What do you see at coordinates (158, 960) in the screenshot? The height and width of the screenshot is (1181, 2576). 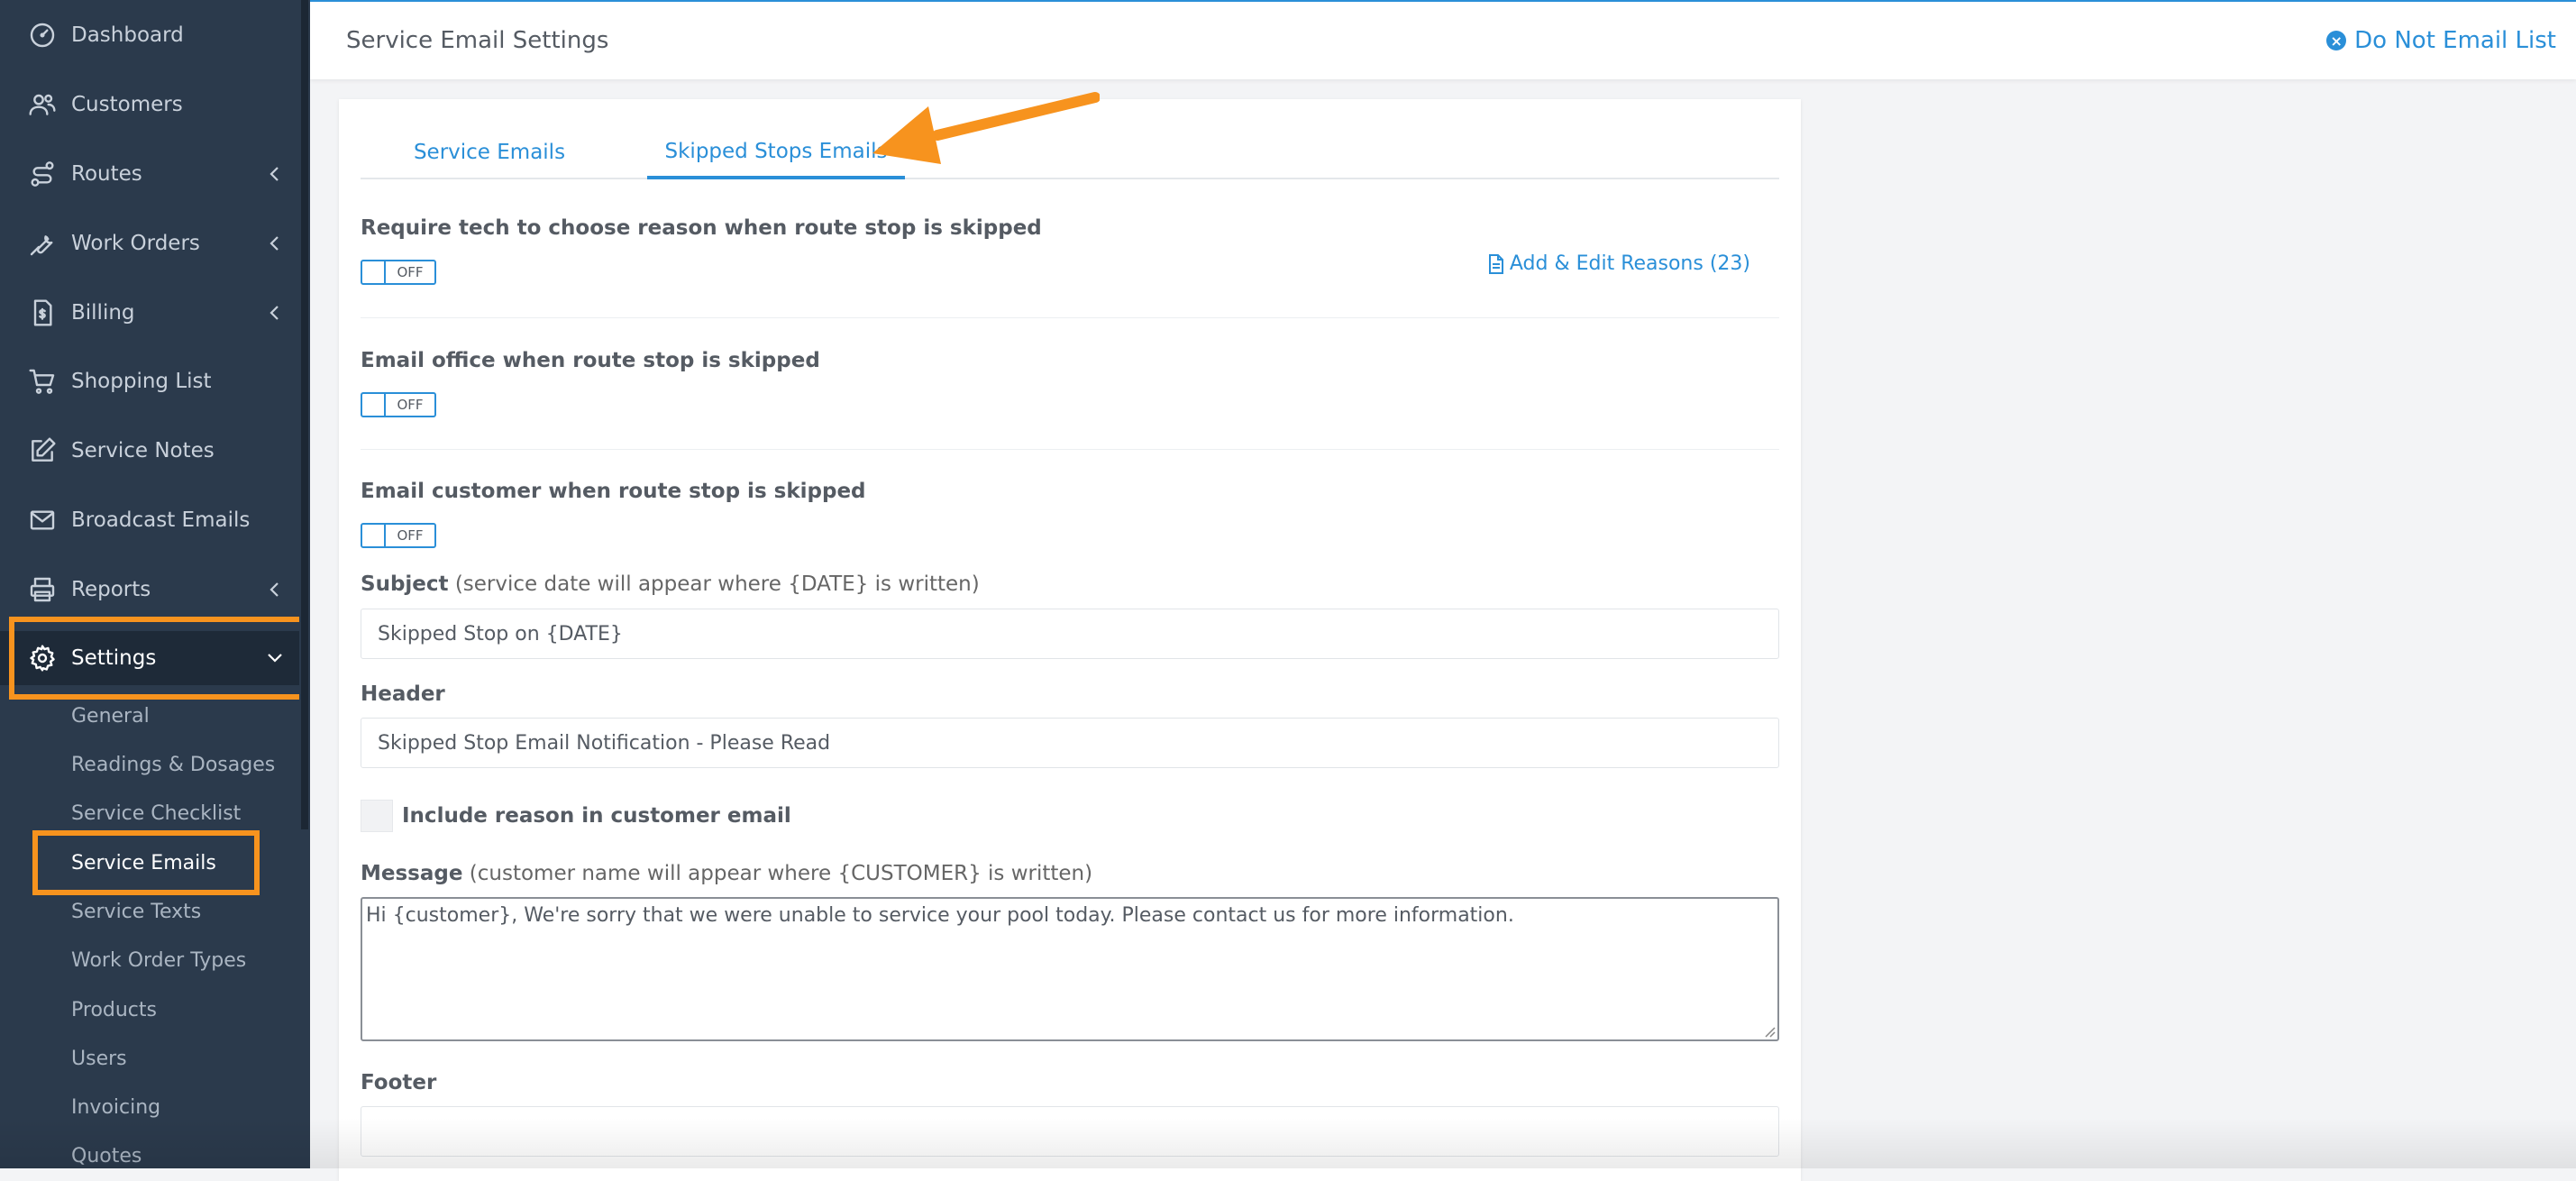 I see `submenu-item-work-order-types: Work Order Types` at bounding box center [158, 960].